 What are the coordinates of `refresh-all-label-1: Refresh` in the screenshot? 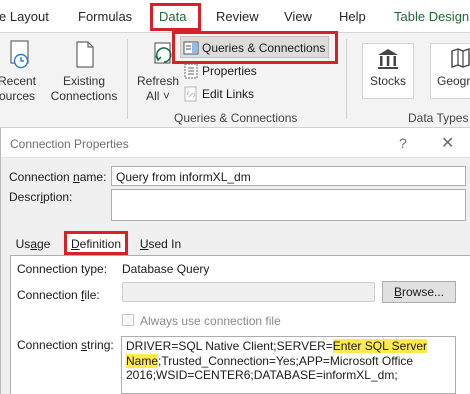 It's located at (158, 81).